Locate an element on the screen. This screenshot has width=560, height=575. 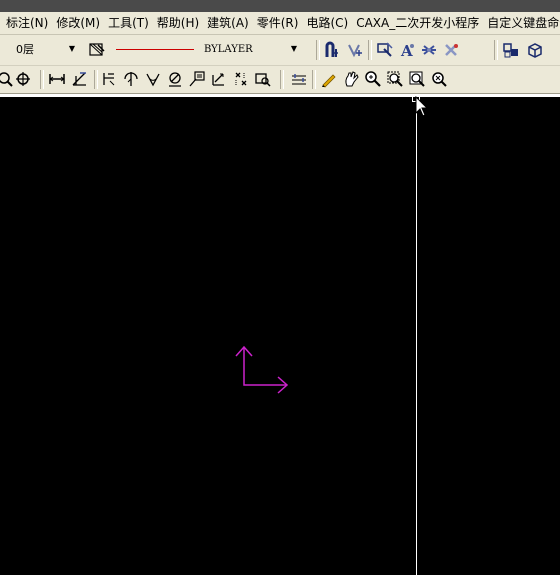
properties-toolbar: 0层 ▼ BYLAYER ▼ A is located at coordinates (280, 50).